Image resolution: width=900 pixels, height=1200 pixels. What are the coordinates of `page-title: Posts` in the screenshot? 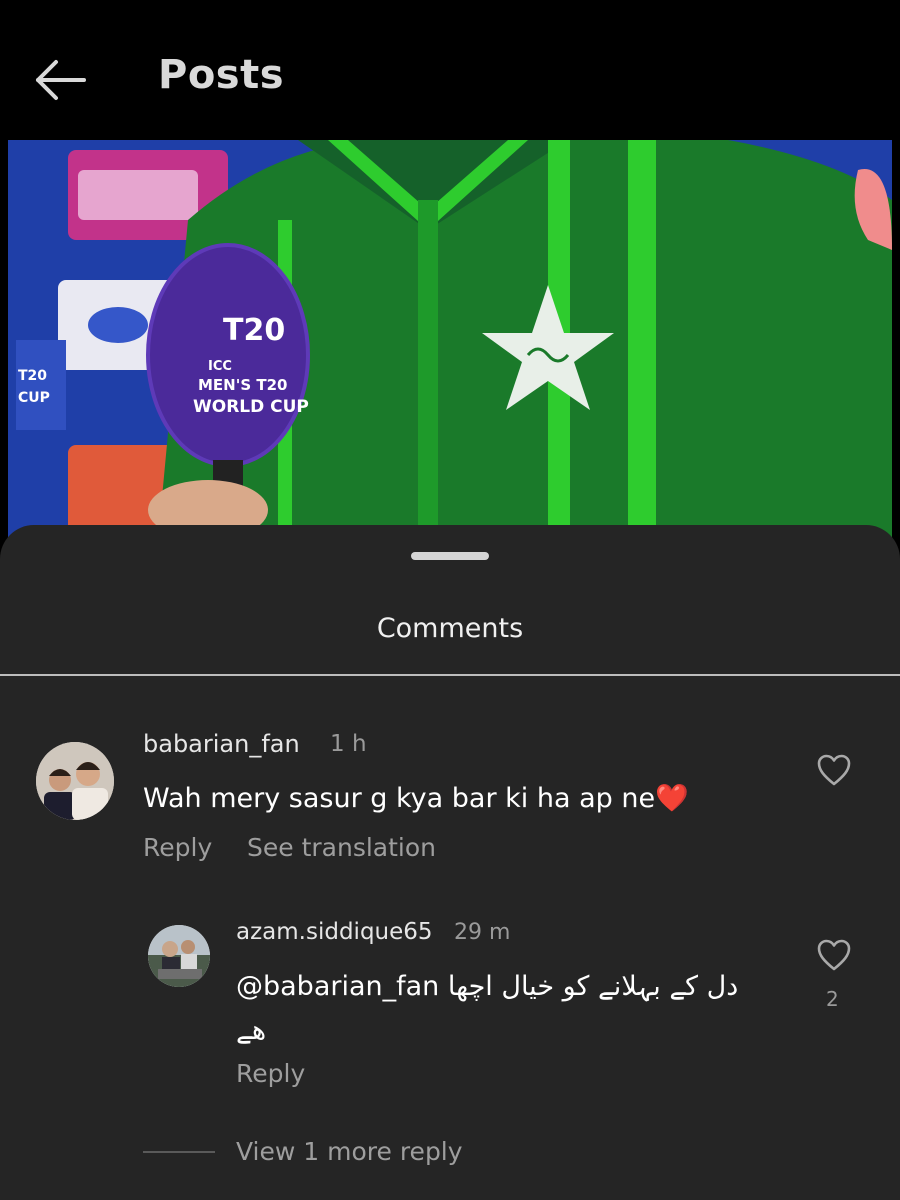 It's located at (221, 75).